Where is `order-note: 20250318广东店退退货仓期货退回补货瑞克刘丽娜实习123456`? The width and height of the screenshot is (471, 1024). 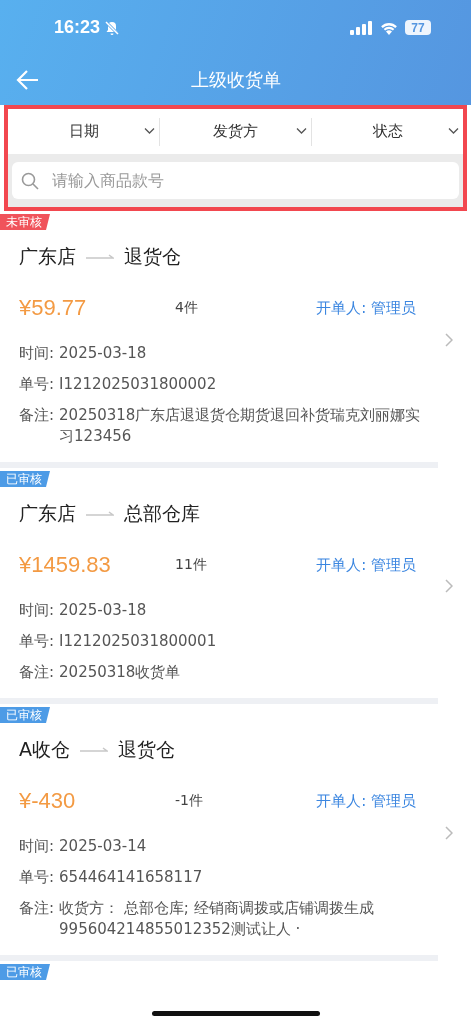
order-note: 20250318广东店退退货仓期货退回补货瑞克刘丽娜实习123456 is located at coordinates (240, 426).